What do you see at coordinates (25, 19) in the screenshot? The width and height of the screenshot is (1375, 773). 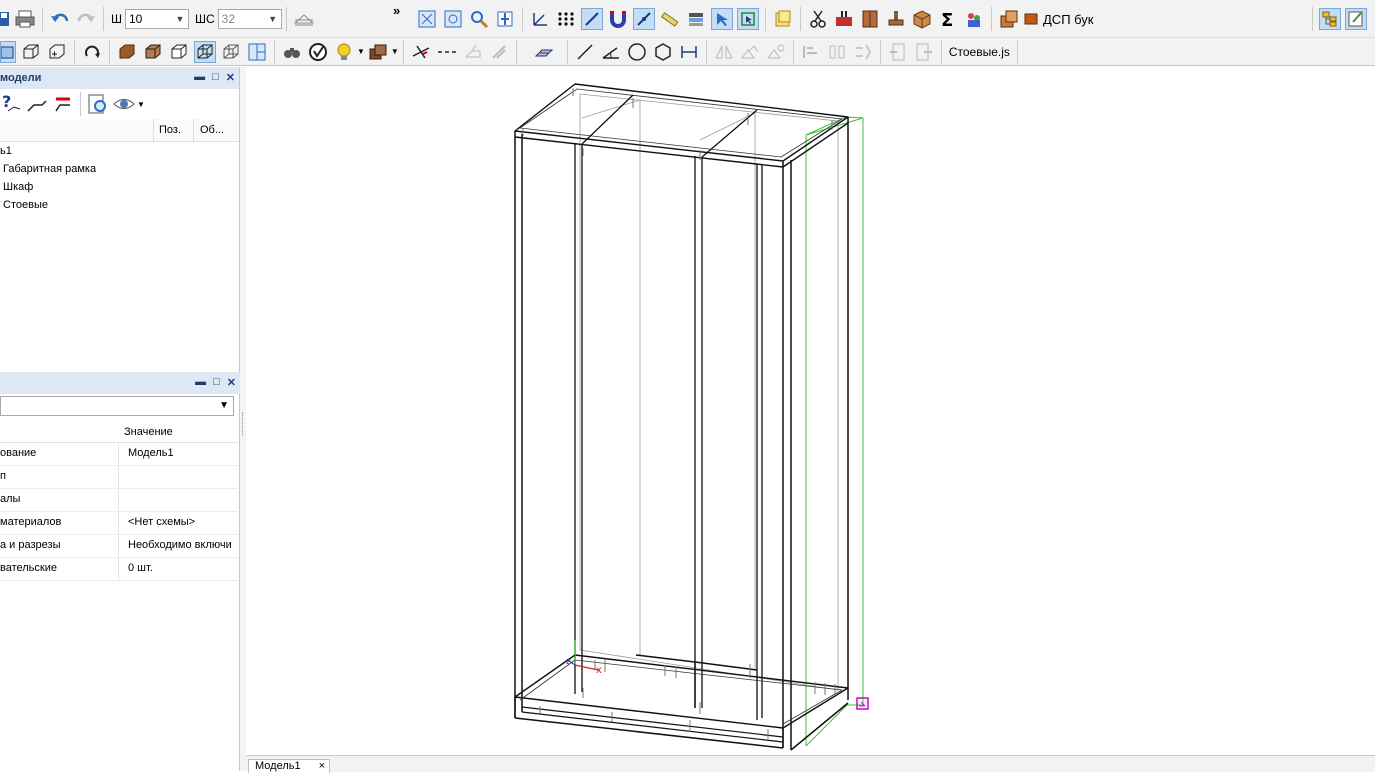 I see `print-icon` at bounding box center [25, 19].